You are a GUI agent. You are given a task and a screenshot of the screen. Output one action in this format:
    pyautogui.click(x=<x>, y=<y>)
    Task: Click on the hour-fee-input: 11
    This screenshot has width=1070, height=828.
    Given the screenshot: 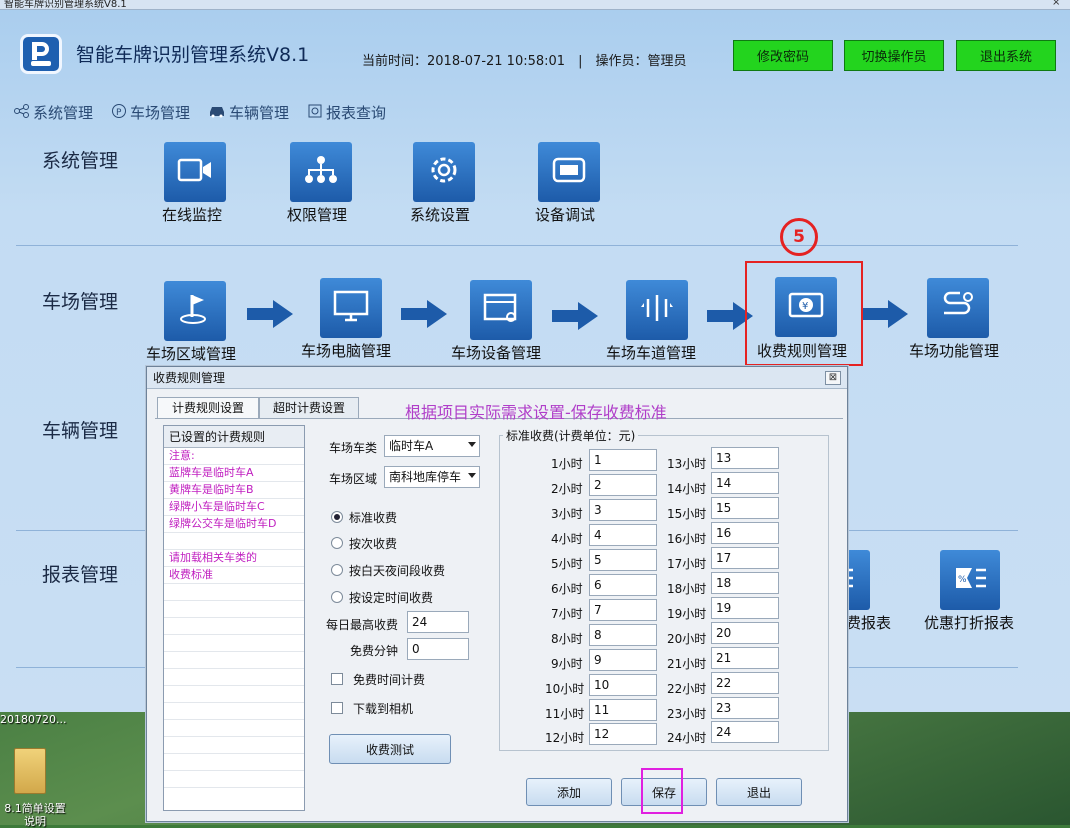 What is the action you would take?
    pyautogui.click(x=623, y=710)
    